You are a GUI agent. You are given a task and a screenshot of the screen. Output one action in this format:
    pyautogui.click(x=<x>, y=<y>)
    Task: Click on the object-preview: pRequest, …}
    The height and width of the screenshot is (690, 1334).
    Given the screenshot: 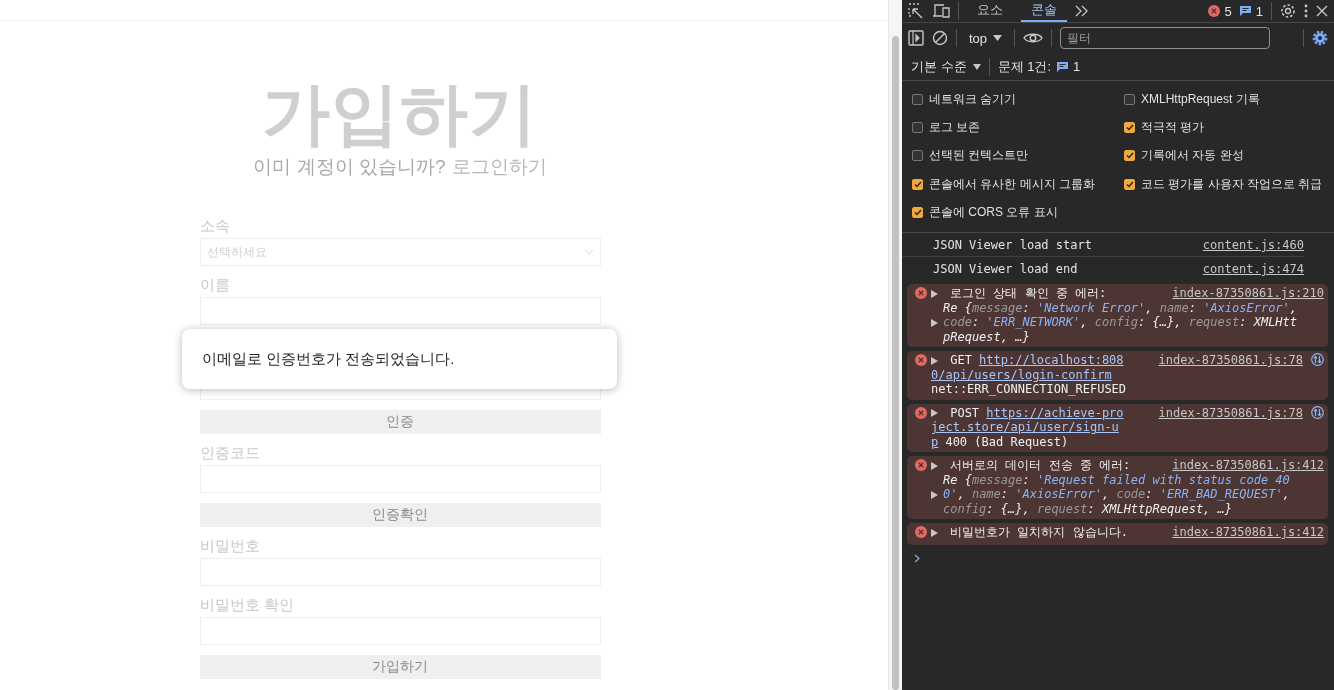 What is the action you would take?
    pyautogui.click(x=986, y=337)
    